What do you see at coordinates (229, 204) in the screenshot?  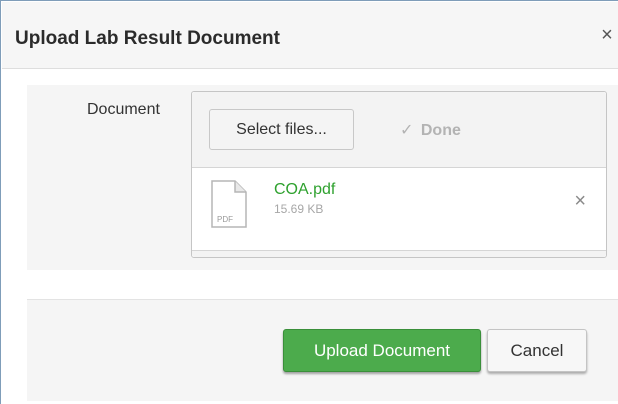 I see `pdf-file-icon: PDF` at bounding box center [229, 204].